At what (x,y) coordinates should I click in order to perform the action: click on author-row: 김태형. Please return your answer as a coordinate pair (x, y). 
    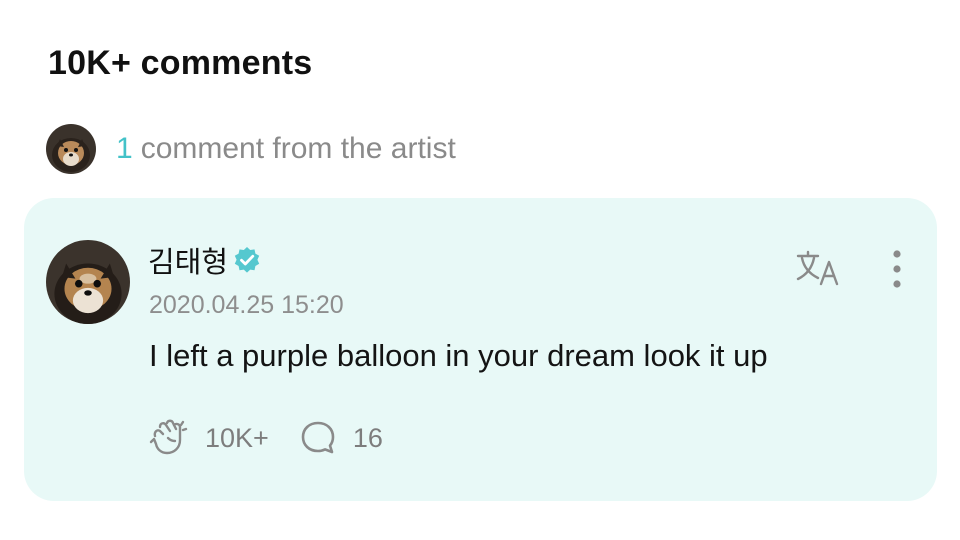
    Looking at the image, I should click on (205, 260).